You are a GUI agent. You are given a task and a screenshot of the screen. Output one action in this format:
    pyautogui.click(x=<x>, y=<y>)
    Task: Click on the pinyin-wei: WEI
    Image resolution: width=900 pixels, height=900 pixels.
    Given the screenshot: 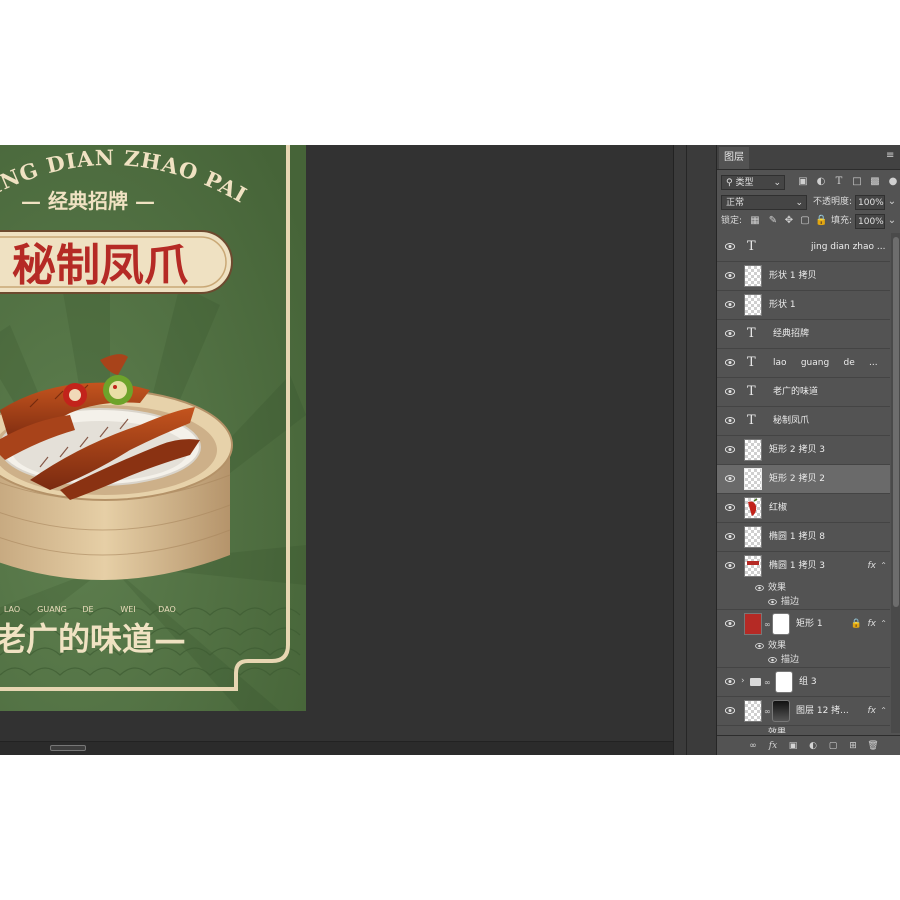 What is the action you would take?
    pyautogui.click(x=127, y=609)
    